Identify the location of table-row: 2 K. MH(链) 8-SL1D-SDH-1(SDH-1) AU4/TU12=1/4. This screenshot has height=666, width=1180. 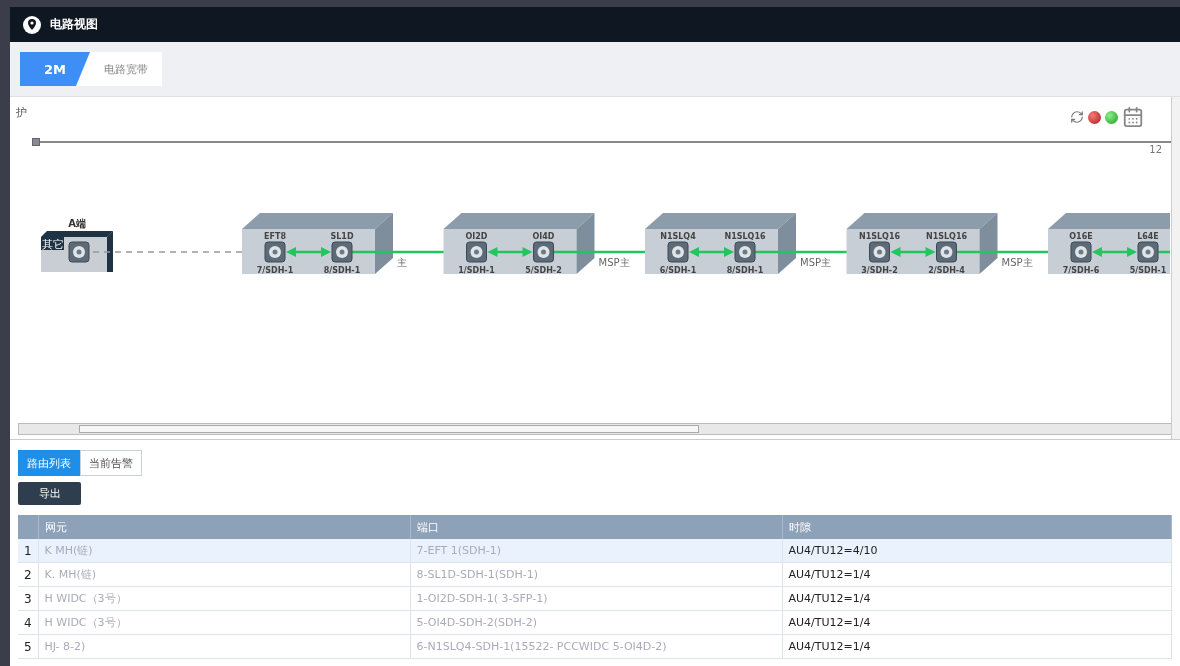
(595, 574).